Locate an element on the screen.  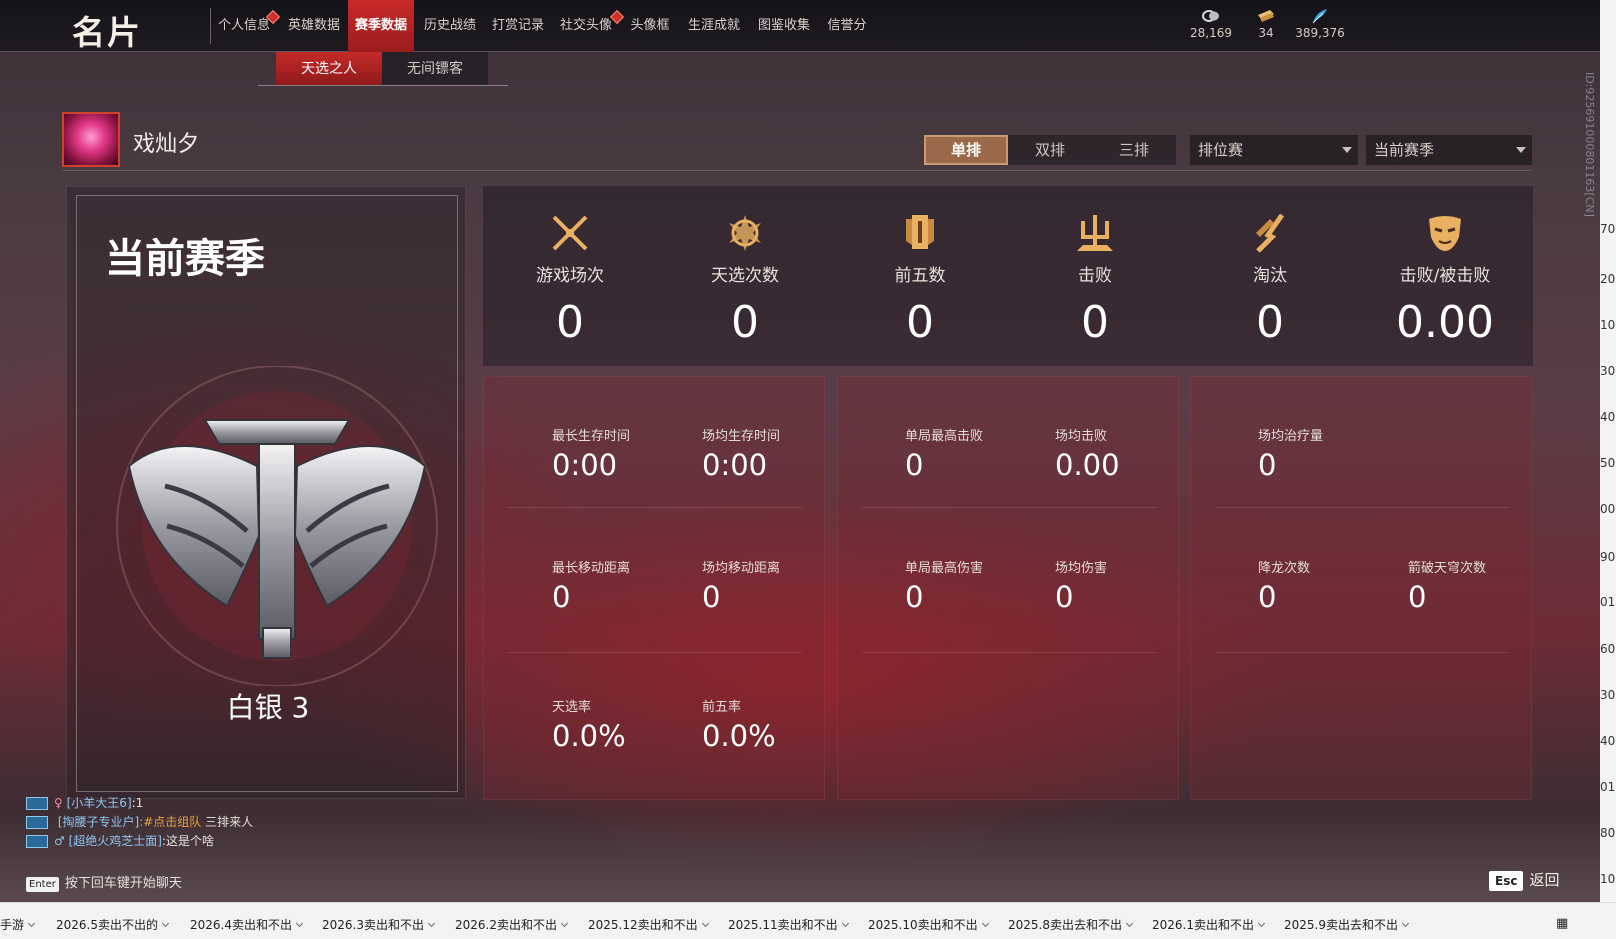
bookmark-folder: 2025.12卖出和不出 is located at coordinates (648, 924).